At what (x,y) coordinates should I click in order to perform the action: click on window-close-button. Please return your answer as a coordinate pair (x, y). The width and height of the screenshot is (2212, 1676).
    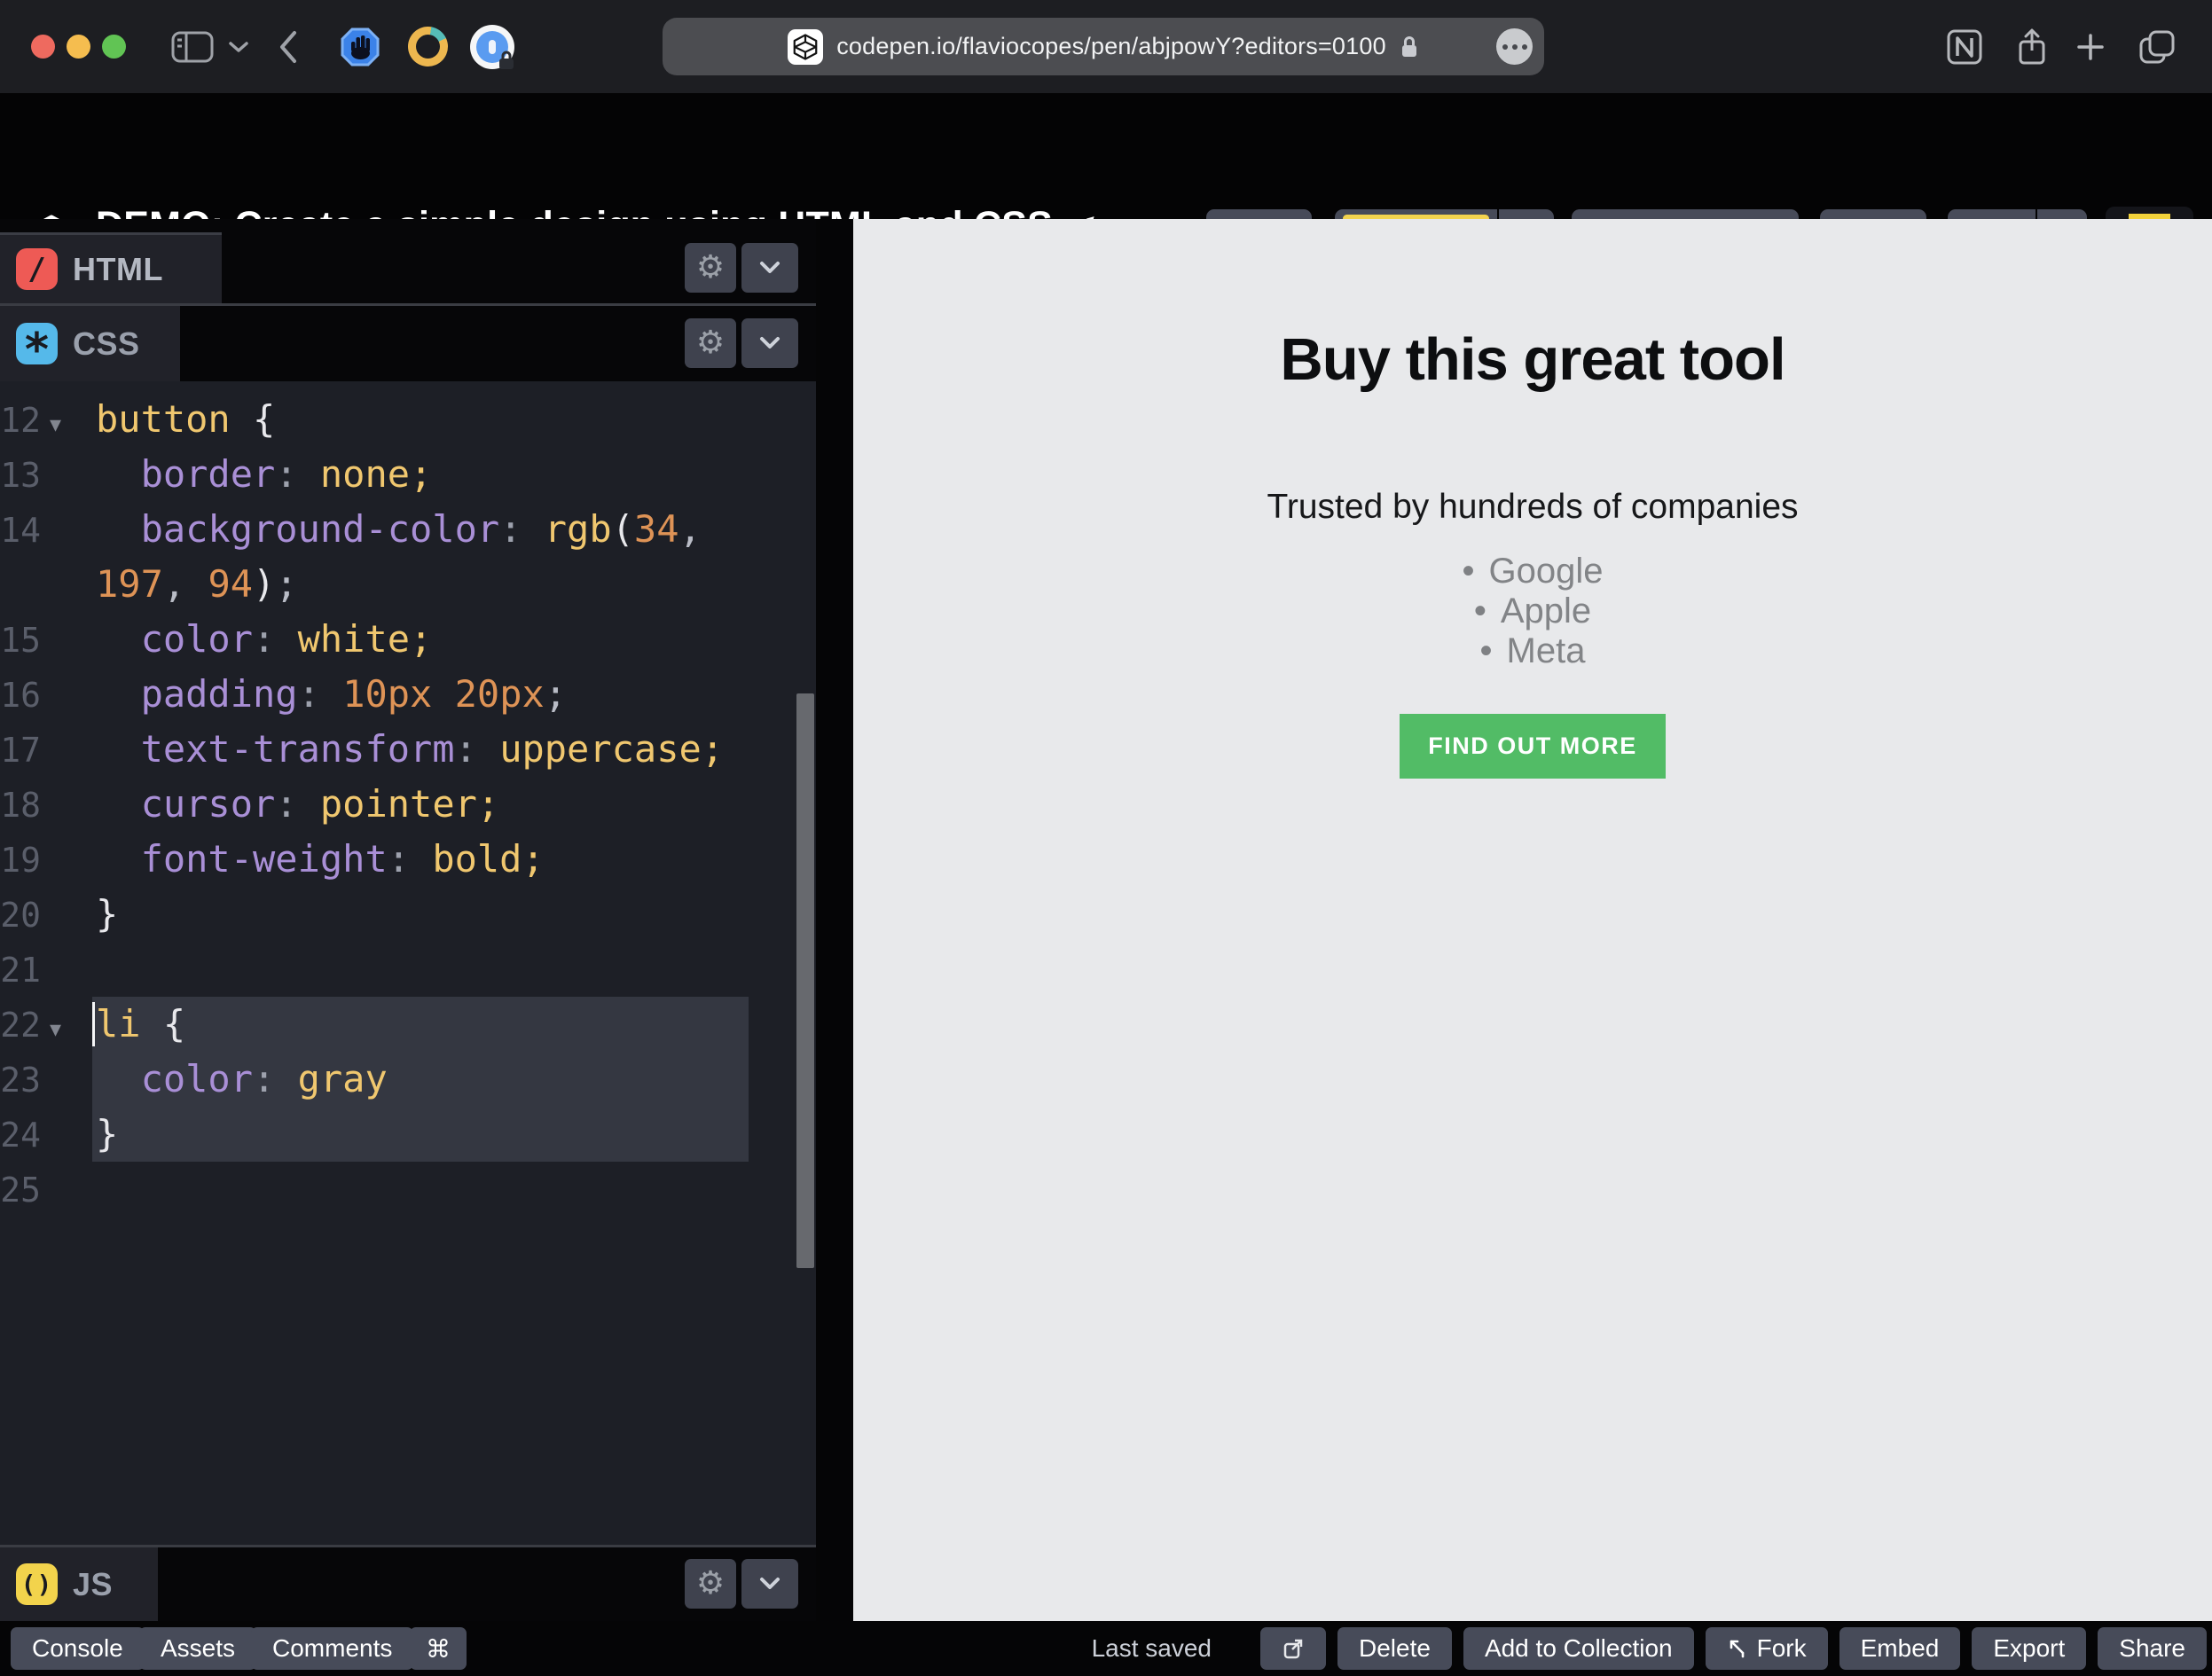
    Looking at the image, I should click on (43, 47).